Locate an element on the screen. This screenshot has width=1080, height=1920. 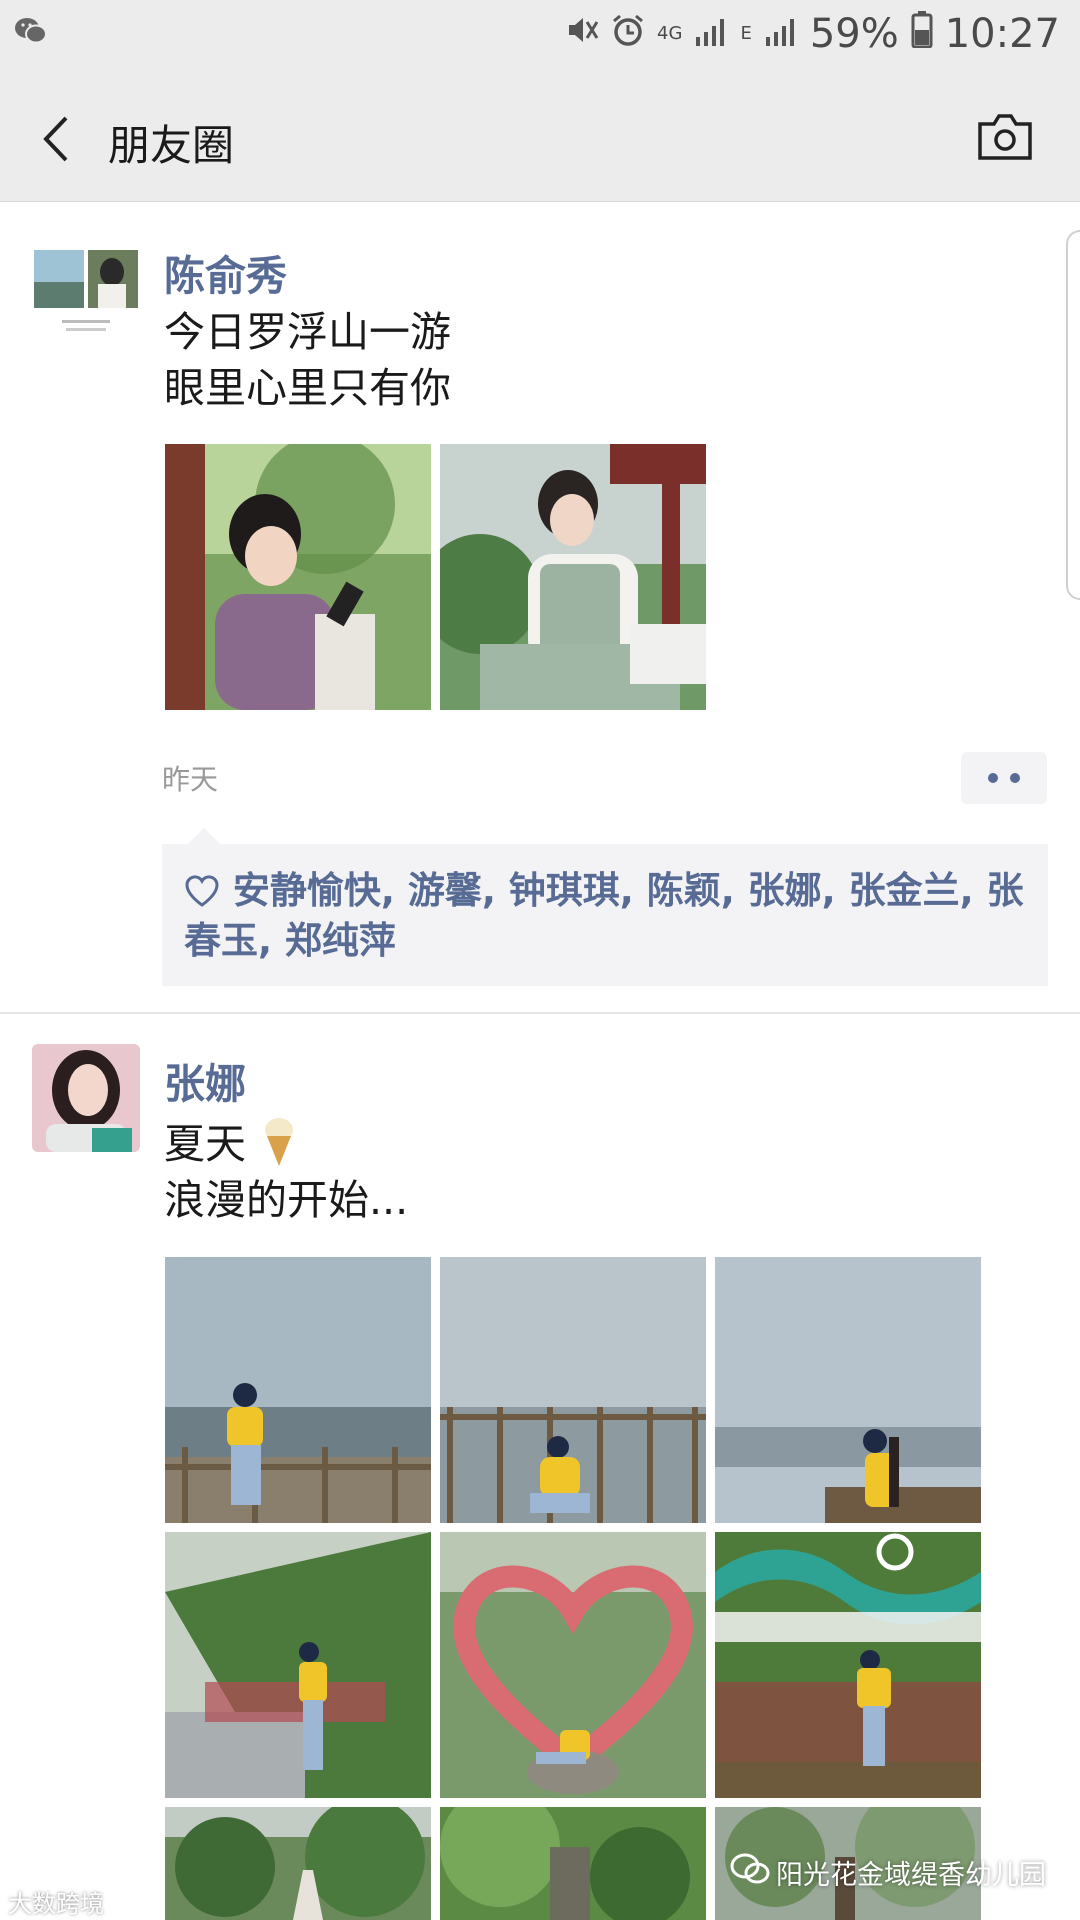
author-name: 陈俞秀 is located at coordinates (225, 272).